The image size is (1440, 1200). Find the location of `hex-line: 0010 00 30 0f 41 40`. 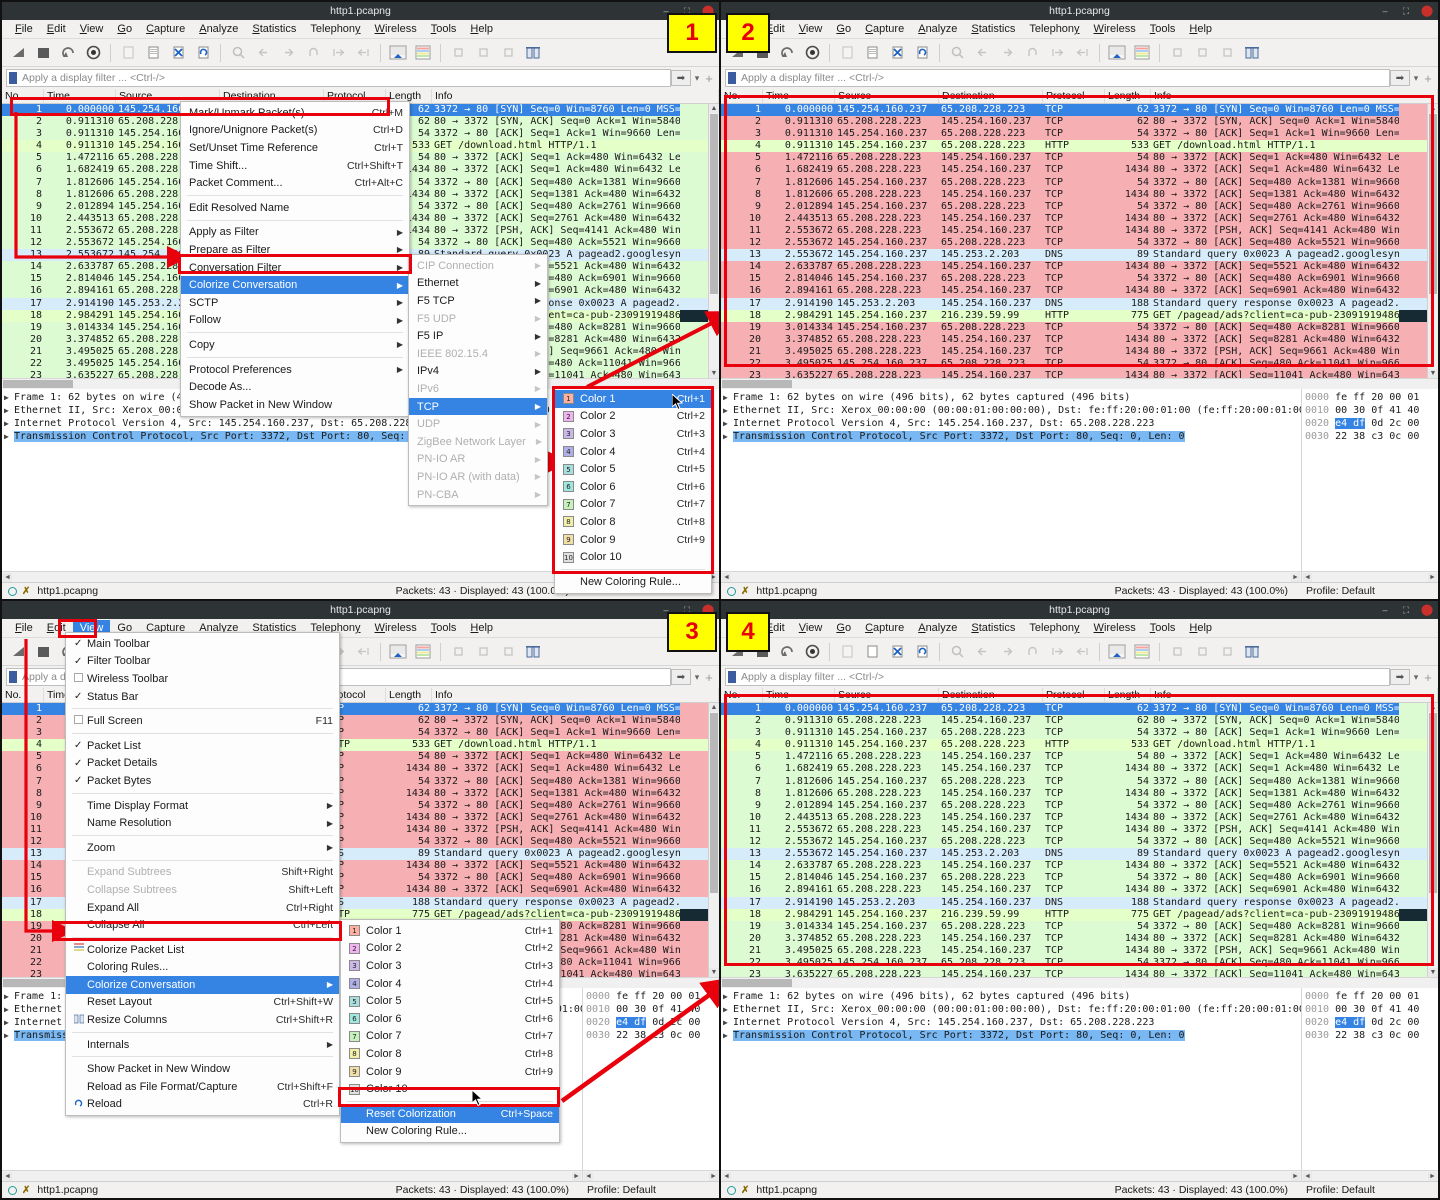

hex-line: 0010 00 30 0f 41 40 is located at coordinates (1371, 1009).